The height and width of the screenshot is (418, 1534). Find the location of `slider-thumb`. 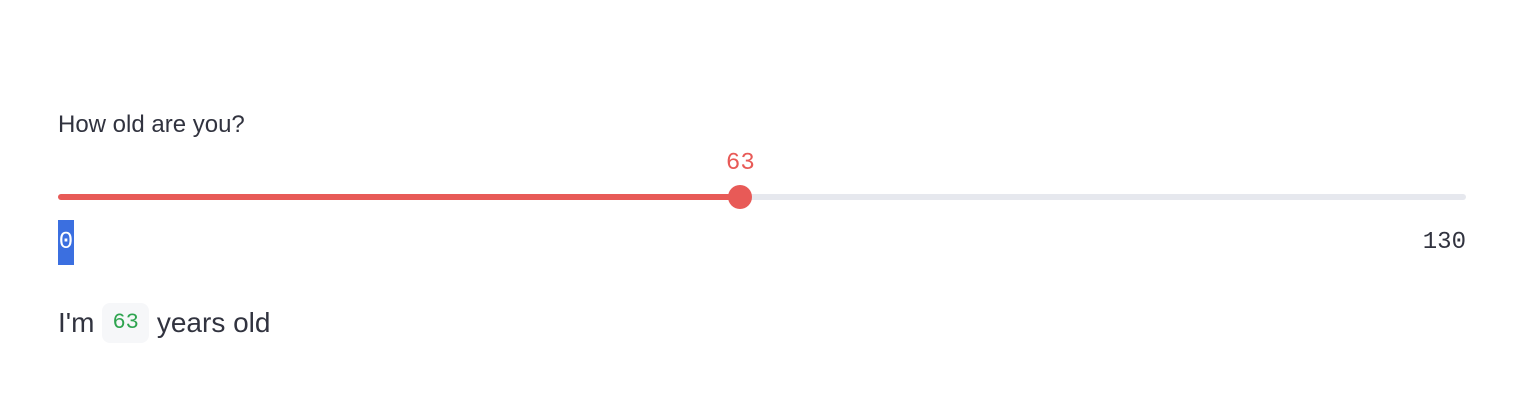

slider-thumb is located at coordinates (740, 197).